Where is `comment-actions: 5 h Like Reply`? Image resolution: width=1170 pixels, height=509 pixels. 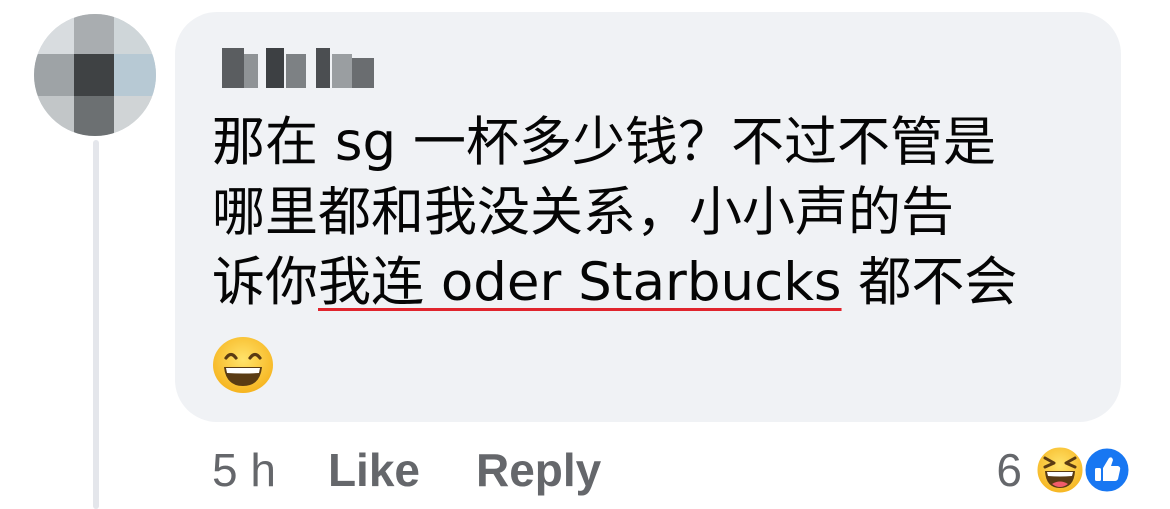
comment-actions: 5 h Like Reply is located at coordinates (406, 470).